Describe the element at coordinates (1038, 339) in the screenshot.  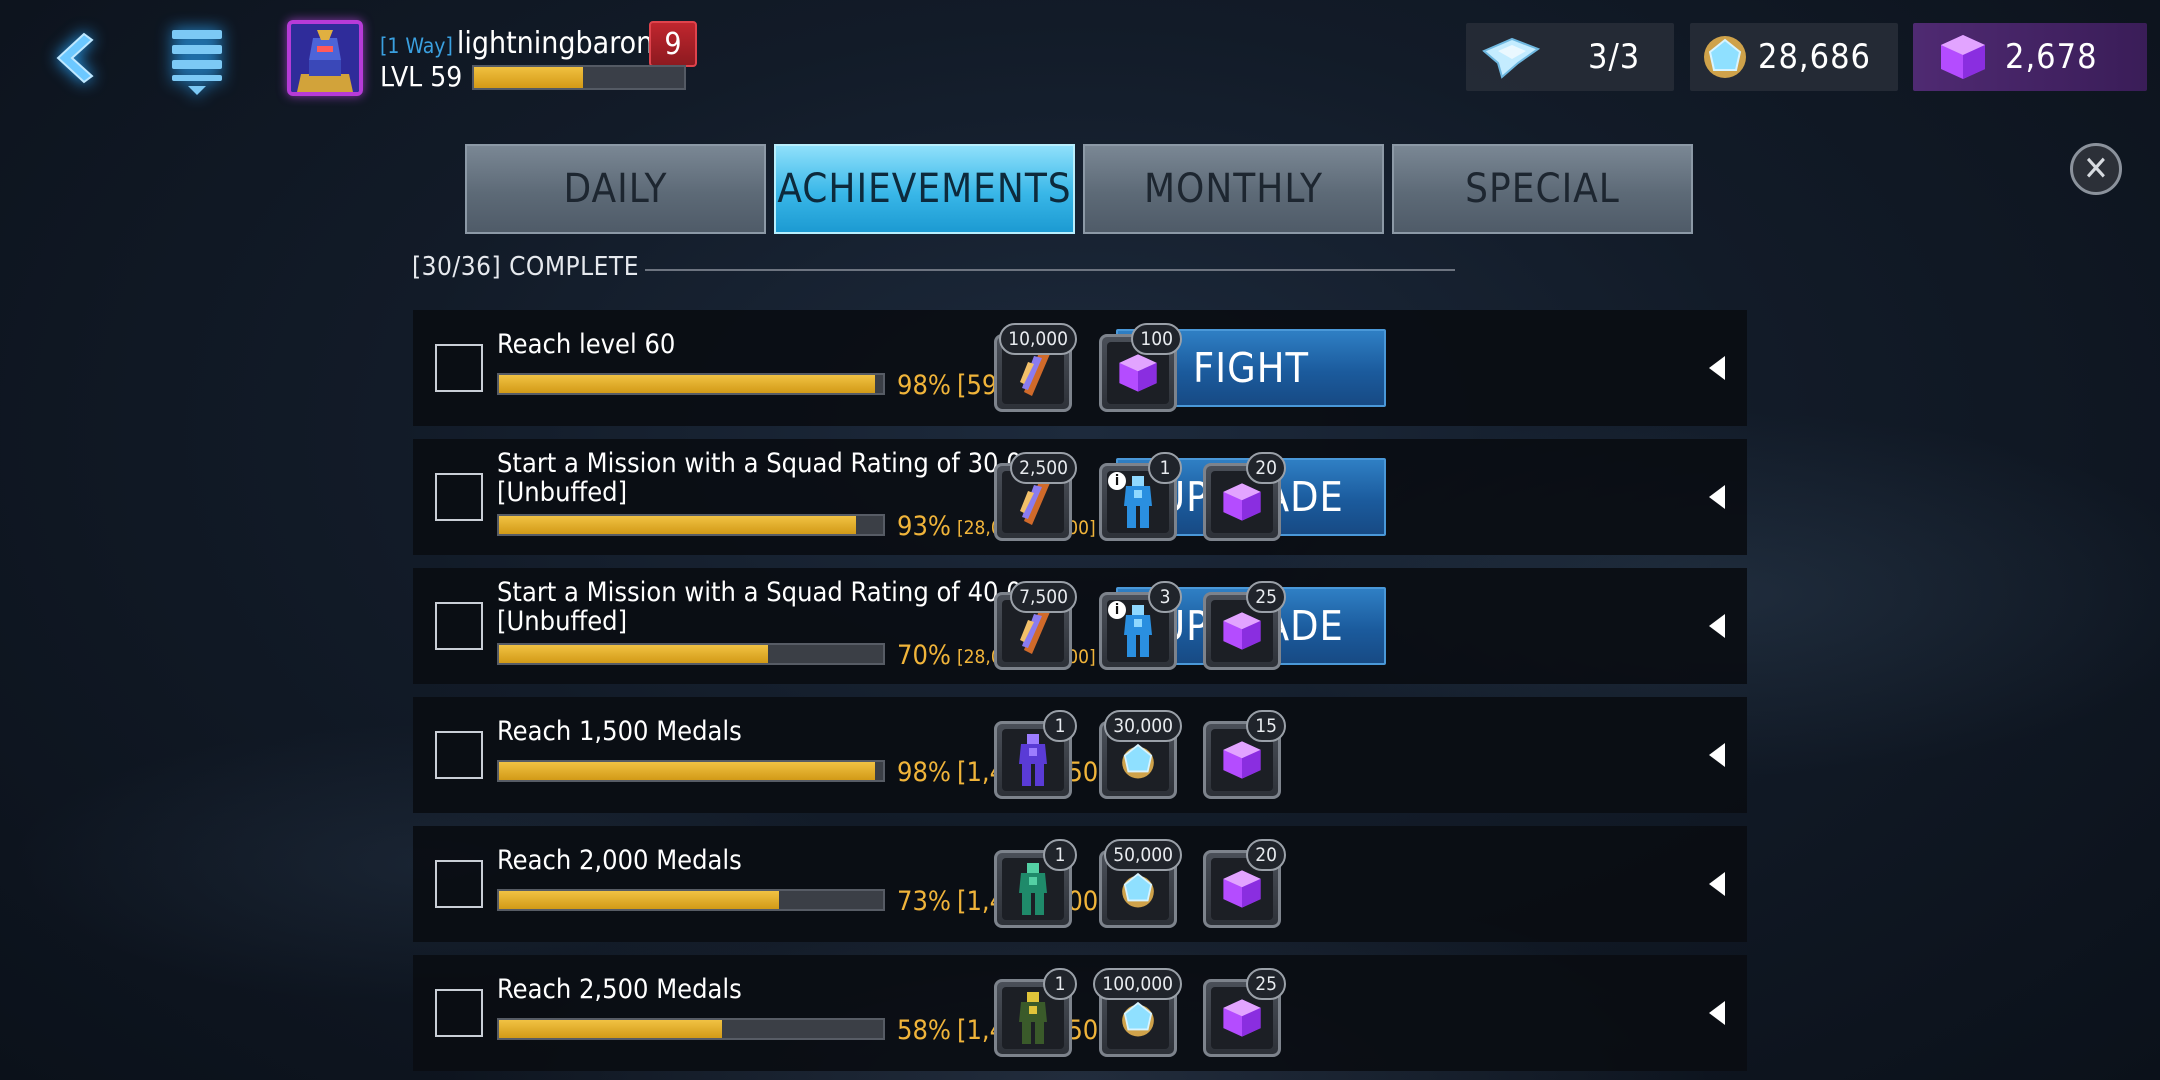
I see `reward-count: 10,000` at that location.